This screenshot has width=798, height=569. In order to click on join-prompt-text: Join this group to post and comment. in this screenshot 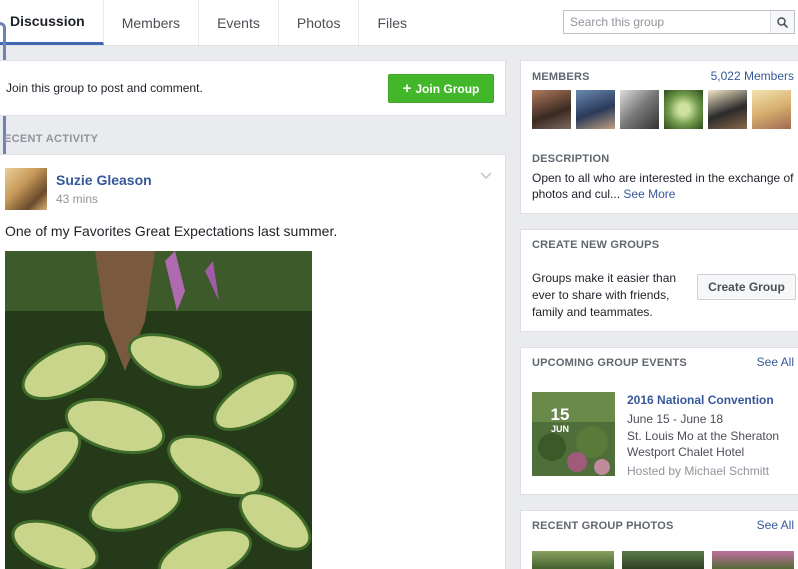, I will do `click(104, 88)`.